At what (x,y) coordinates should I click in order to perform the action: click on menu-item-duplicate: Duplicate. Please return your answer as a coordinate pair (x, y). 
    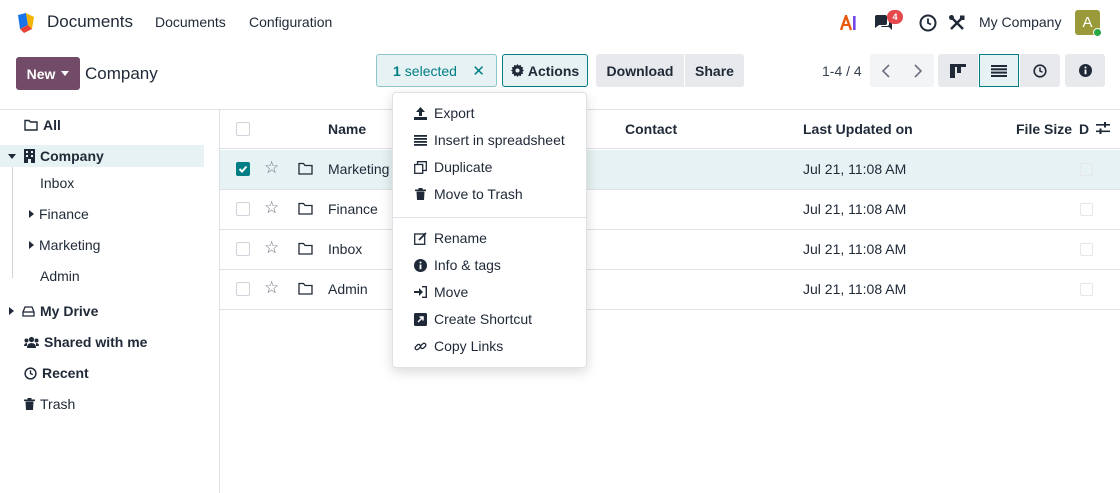
    Looking at the image, I should click on (452, 167).